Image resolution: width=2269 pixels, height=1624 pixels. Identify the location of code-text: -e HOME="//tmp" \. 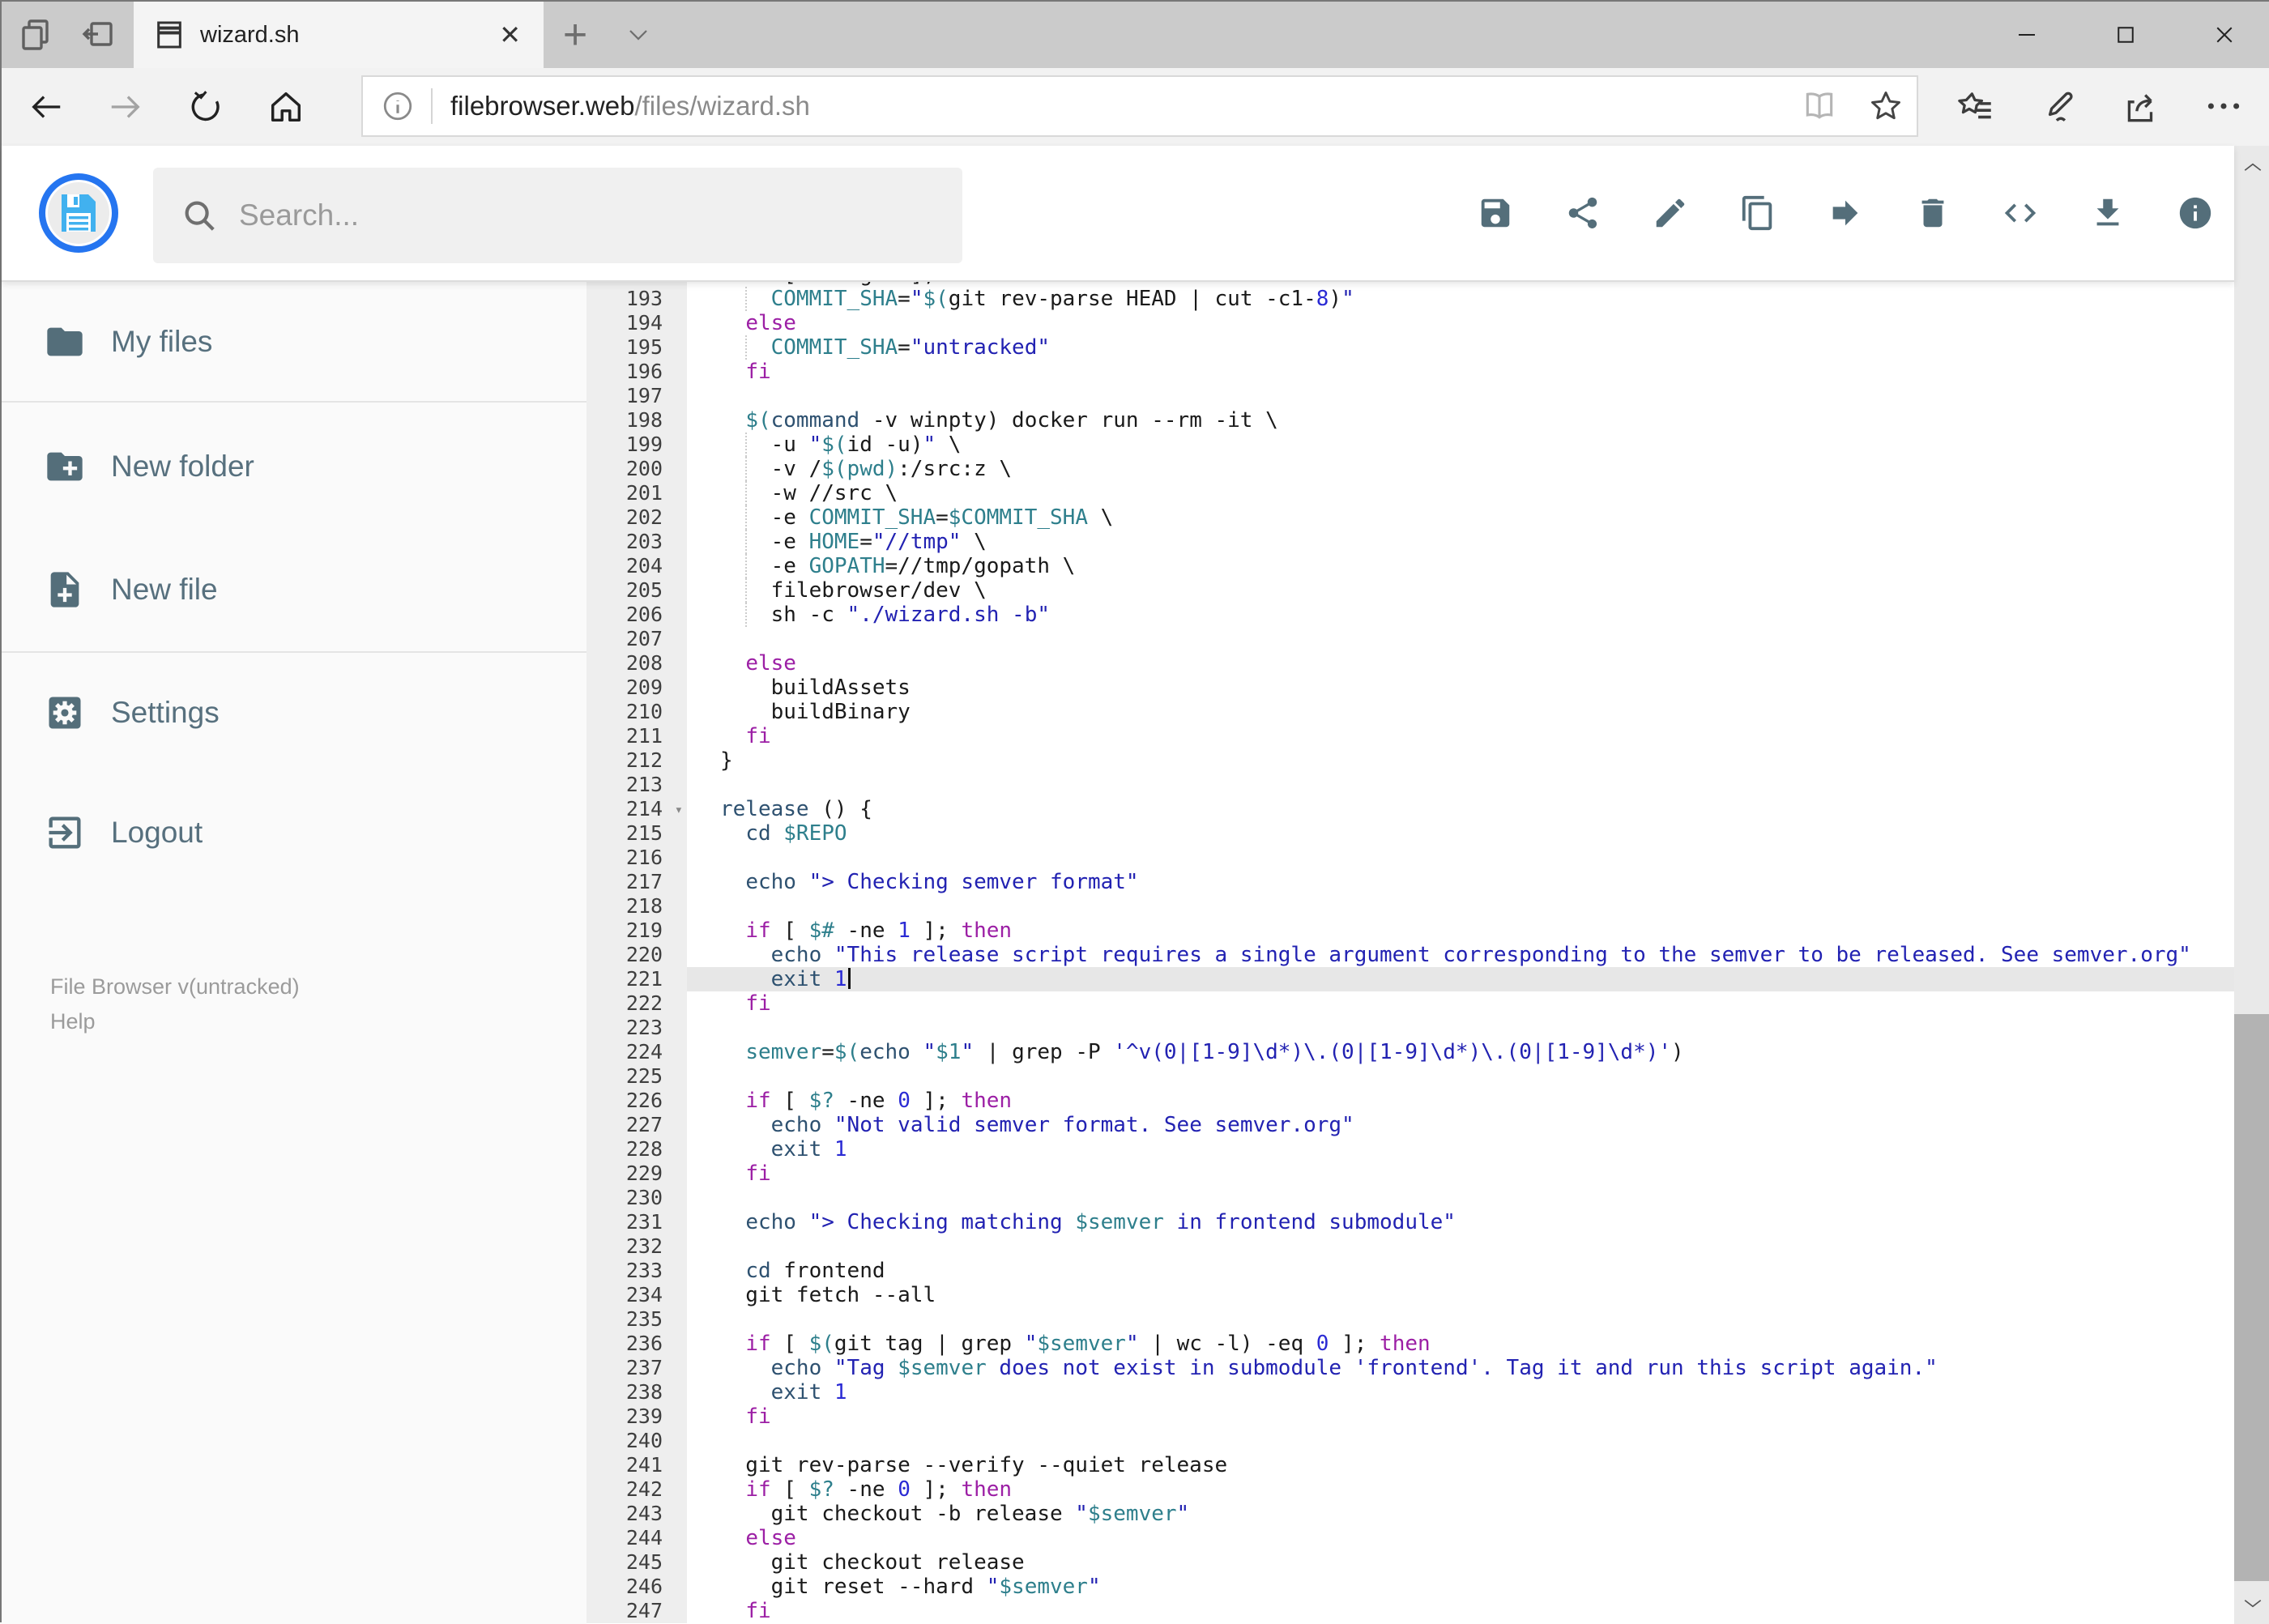
(1460, 542).